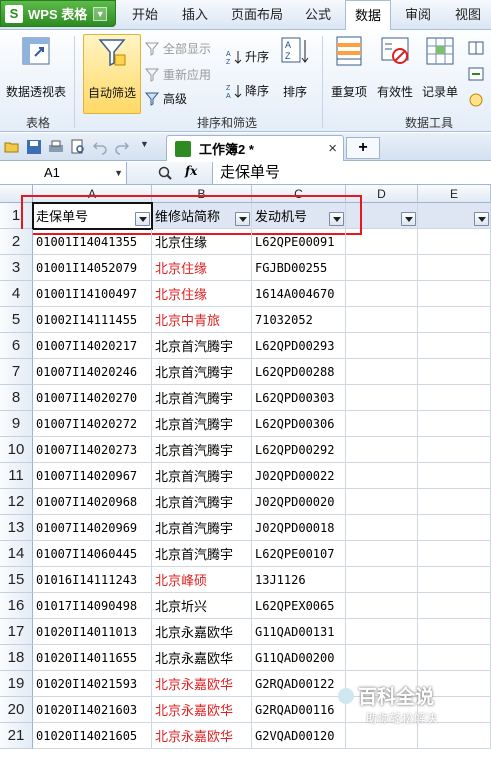 Image resolution: width=491 pixels, height=758 pixels. Describe the element at coordinates (100, 147) in the screenshot. I see `undo-icon` at that location.